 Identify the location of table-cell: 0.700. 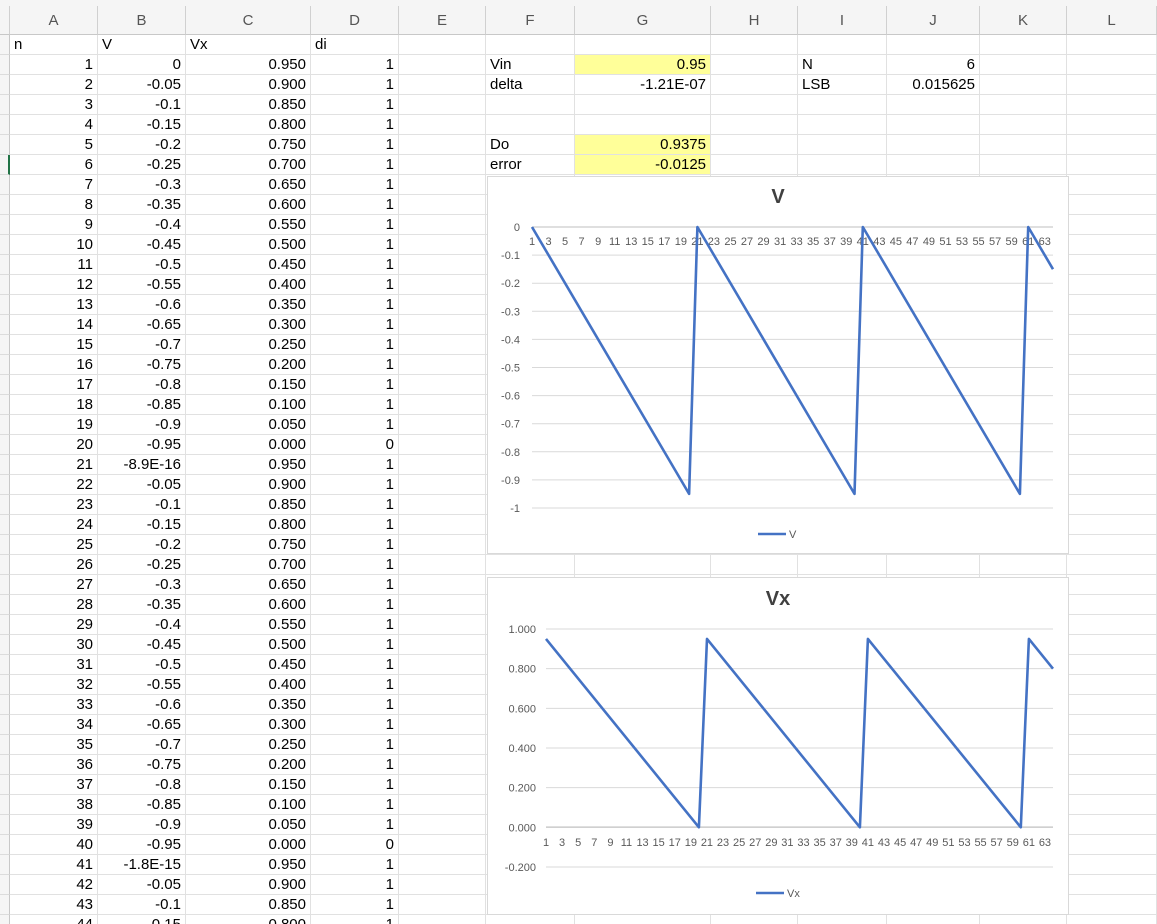
(248, 165).